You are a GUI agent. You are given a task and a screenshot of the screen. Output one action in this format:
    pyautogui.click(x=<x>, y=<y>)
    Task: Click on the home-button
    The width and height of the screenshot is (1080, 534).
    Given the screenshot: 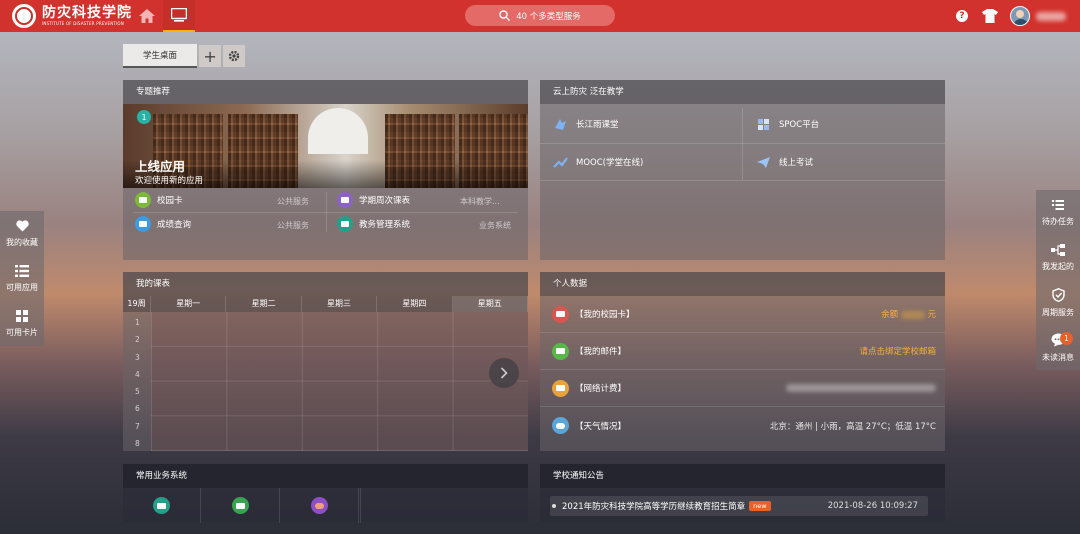 What is the action you would take?
    pyautogui.click(x=147, y=16)
    